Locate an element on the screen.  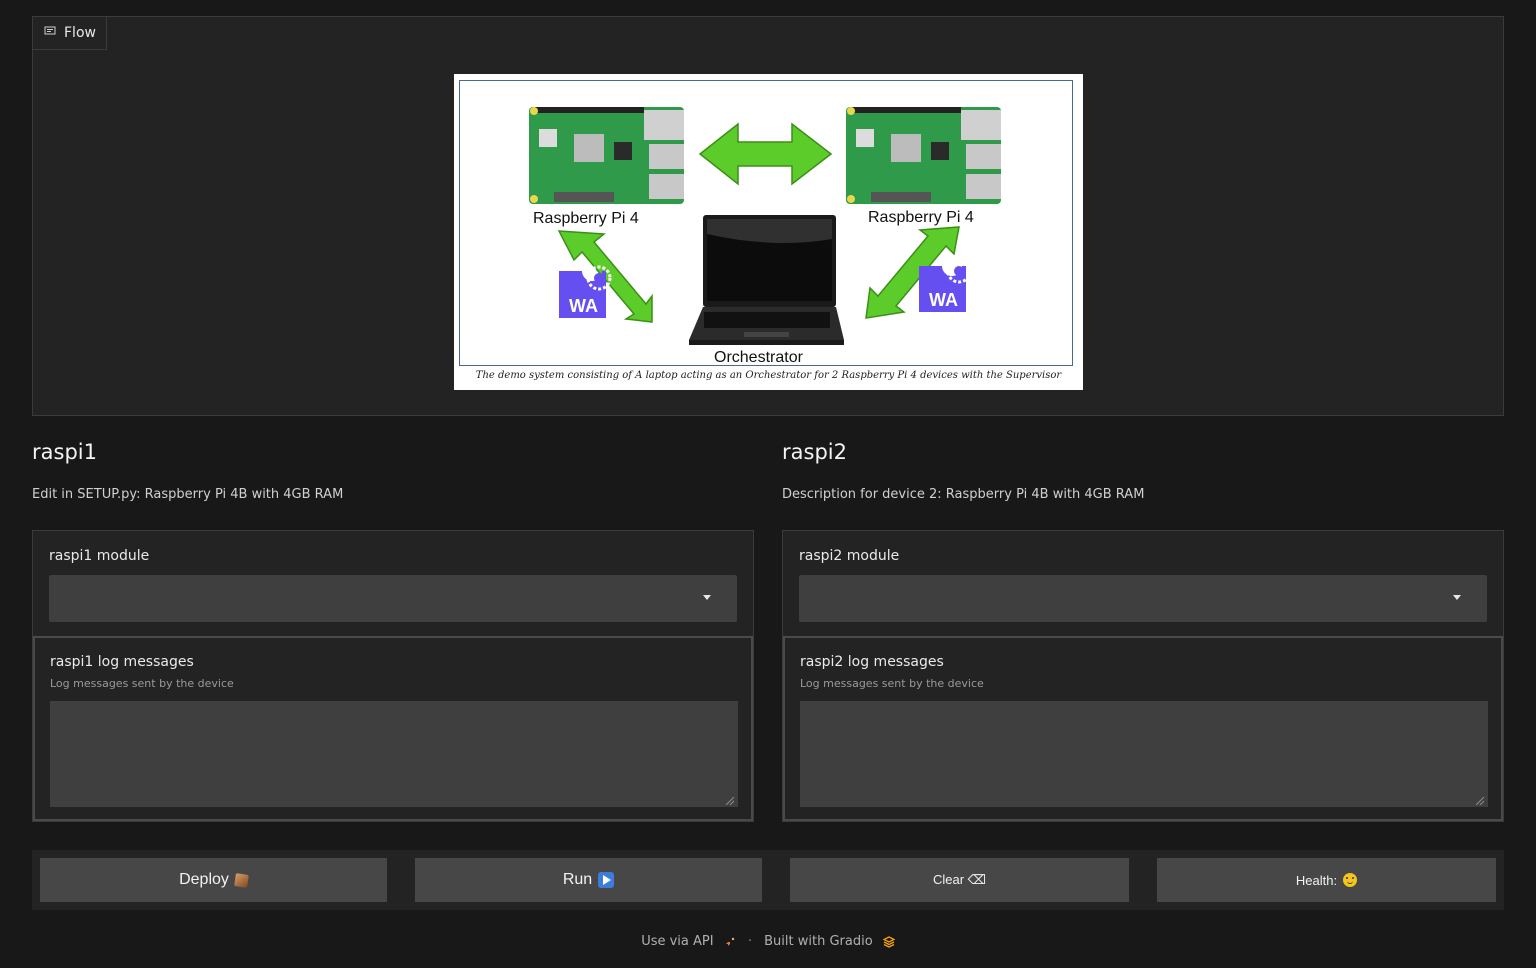
deploy-button: Deploy is located at coordinates (213, 880).